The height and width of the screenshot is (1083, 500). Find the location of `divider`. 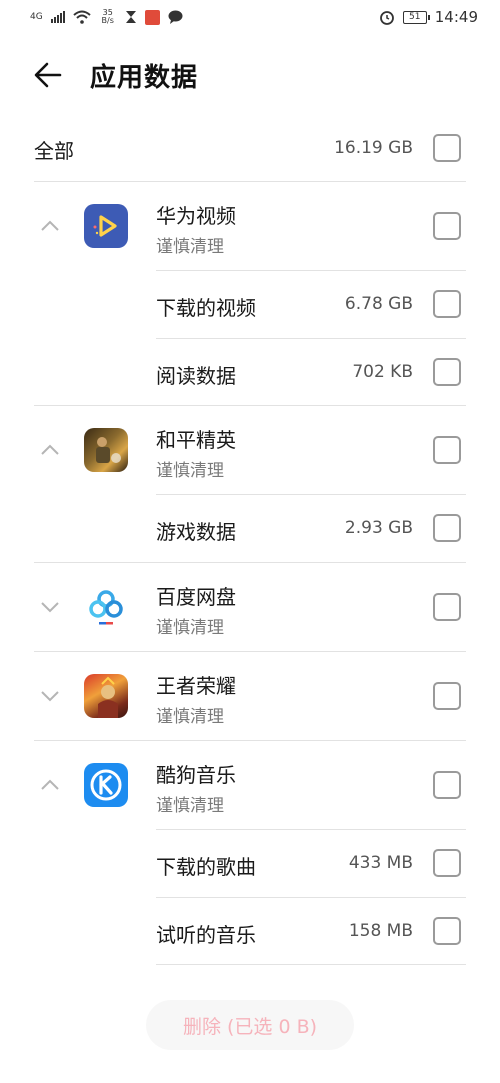

divider is located at coordinates (311, 964).